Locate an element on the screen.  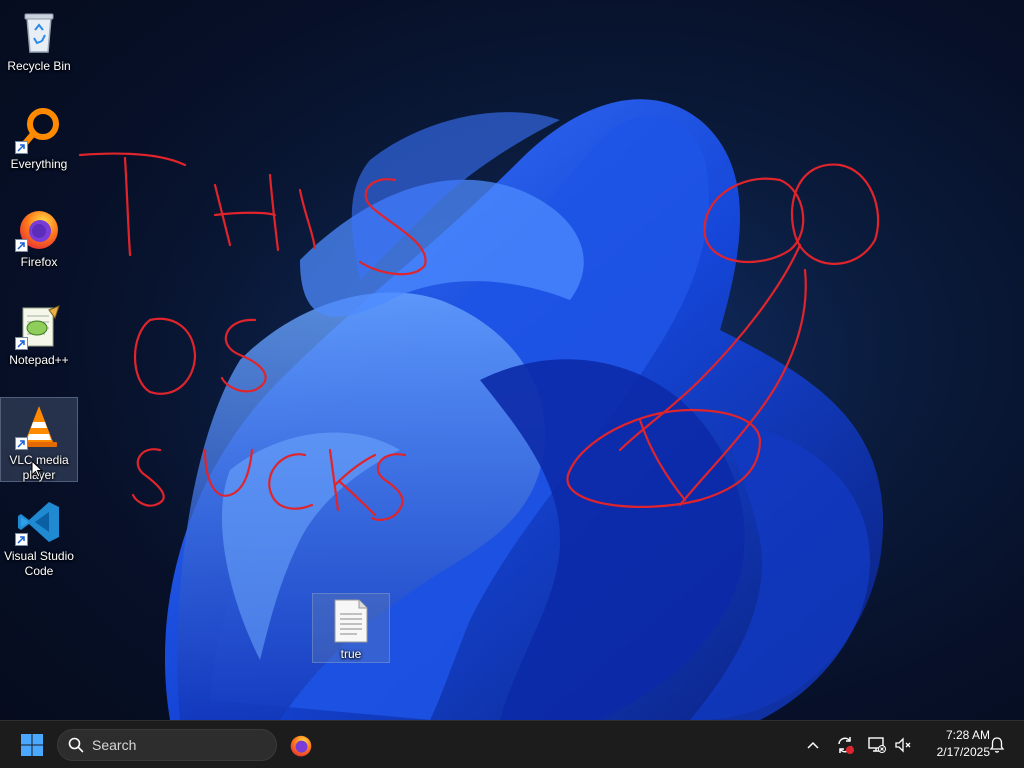
notifications-button is located at coordinates (997, 745).